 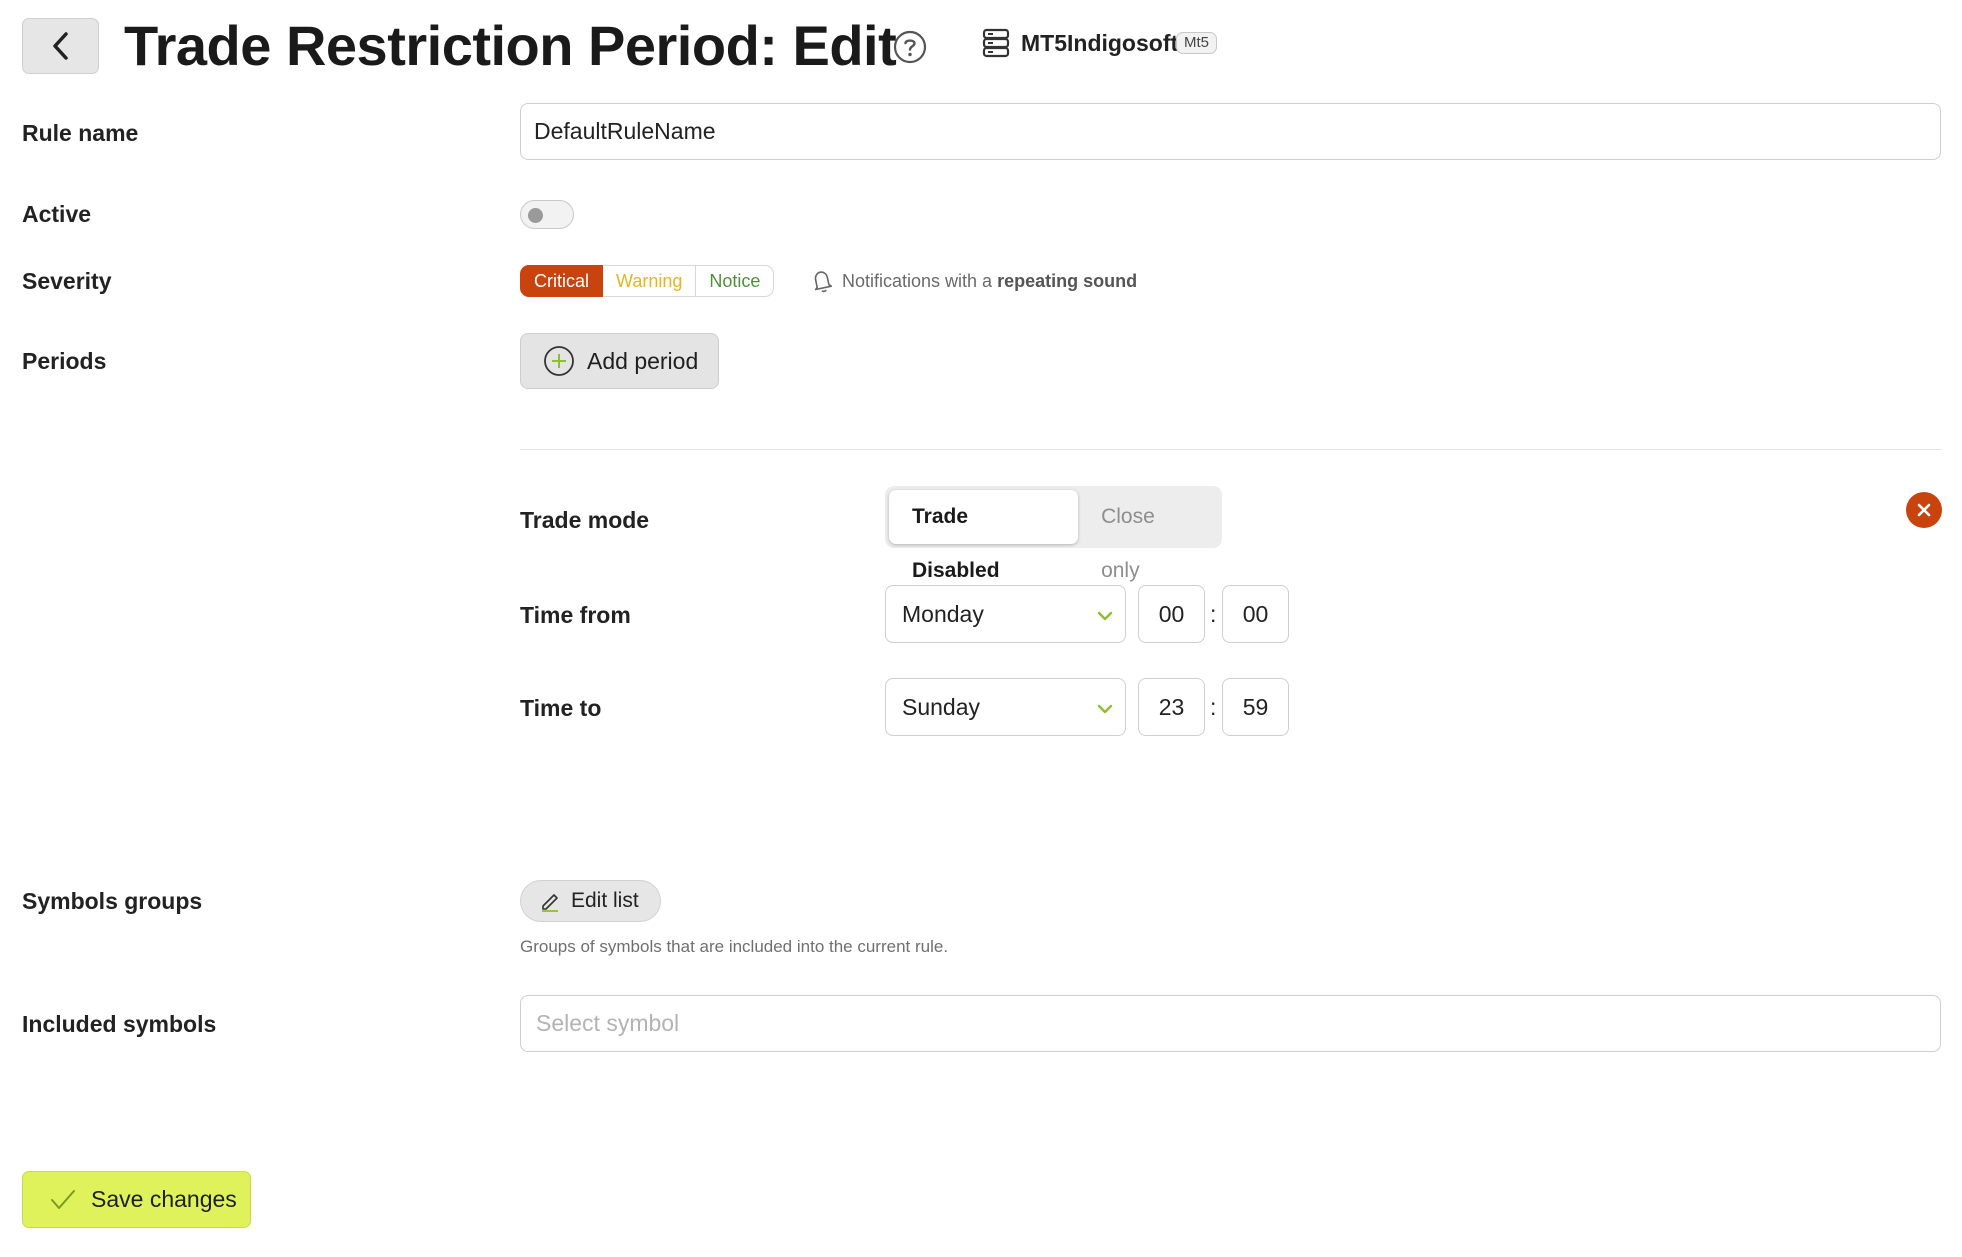 I want to click on save-changes-button: Save changes, so click(x=136, y=1199).